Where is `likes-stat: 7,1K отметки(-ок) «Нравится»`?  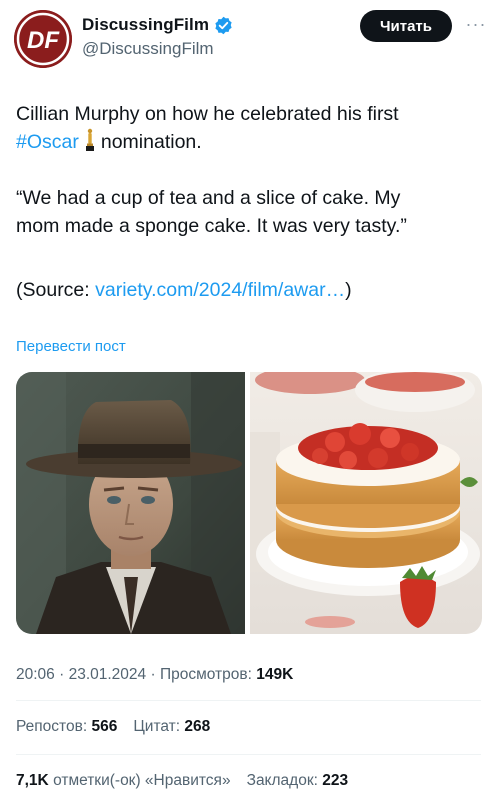
likes-stat: 7,1K отметки(-ок) «Нравится» is located at coordinates (123, 780).